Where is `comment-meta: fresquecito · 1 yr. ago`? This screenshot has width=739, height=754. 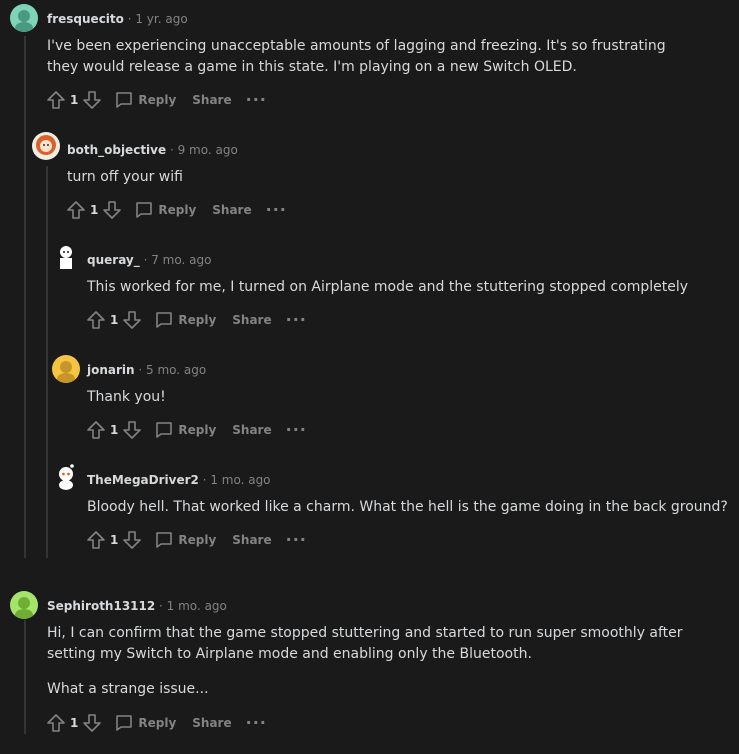 comment-meta: fresquecito · 1 yr. ago is located at coordinates (117, 19).